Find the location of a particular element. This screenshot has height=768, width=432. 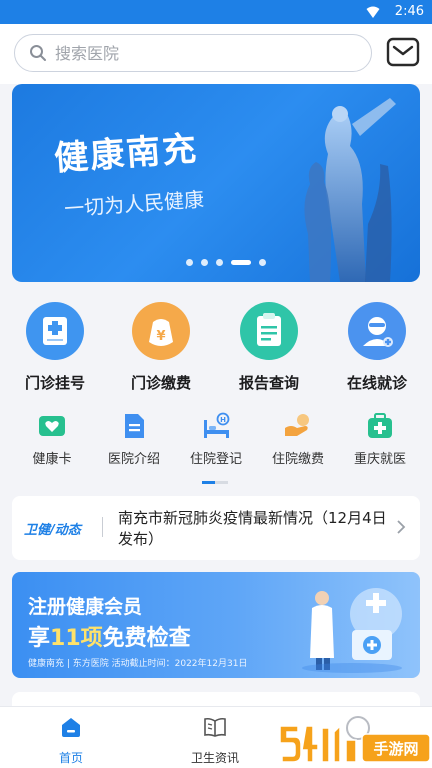

service-payment: ¥ 门诊缴费 is located at coordinates (161, 344).